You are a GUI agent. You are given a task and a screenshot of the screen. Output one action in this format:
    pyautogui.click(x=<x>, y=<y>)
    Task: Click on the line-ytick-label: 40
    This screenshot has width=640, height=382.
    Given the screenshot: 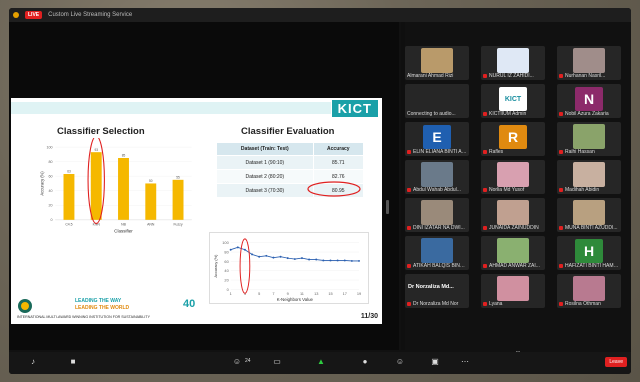 What is the action you would take?
    pyautogui.click(x=226, y=270)
    